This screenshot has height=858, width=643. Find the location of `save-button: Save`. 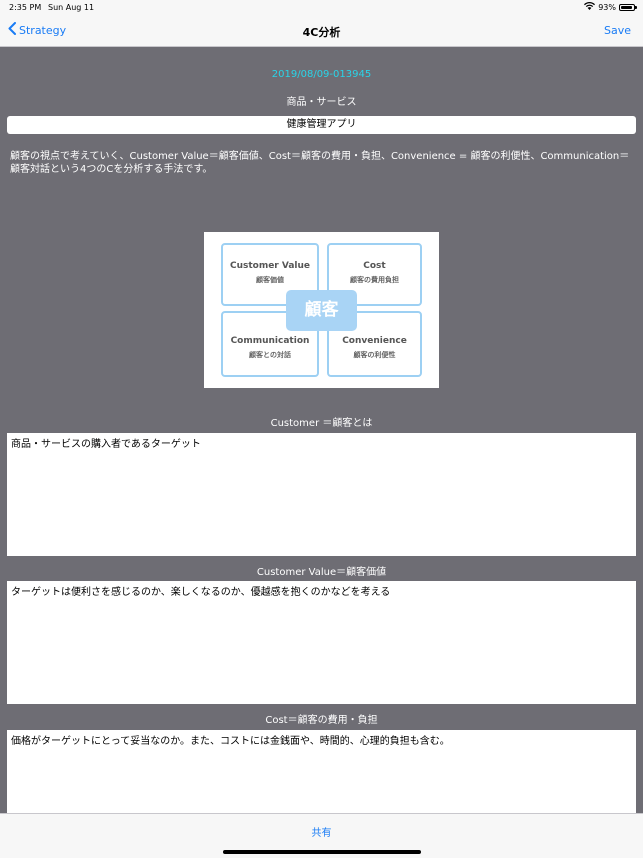

save-button: Save is located at coordinates (617, 30).